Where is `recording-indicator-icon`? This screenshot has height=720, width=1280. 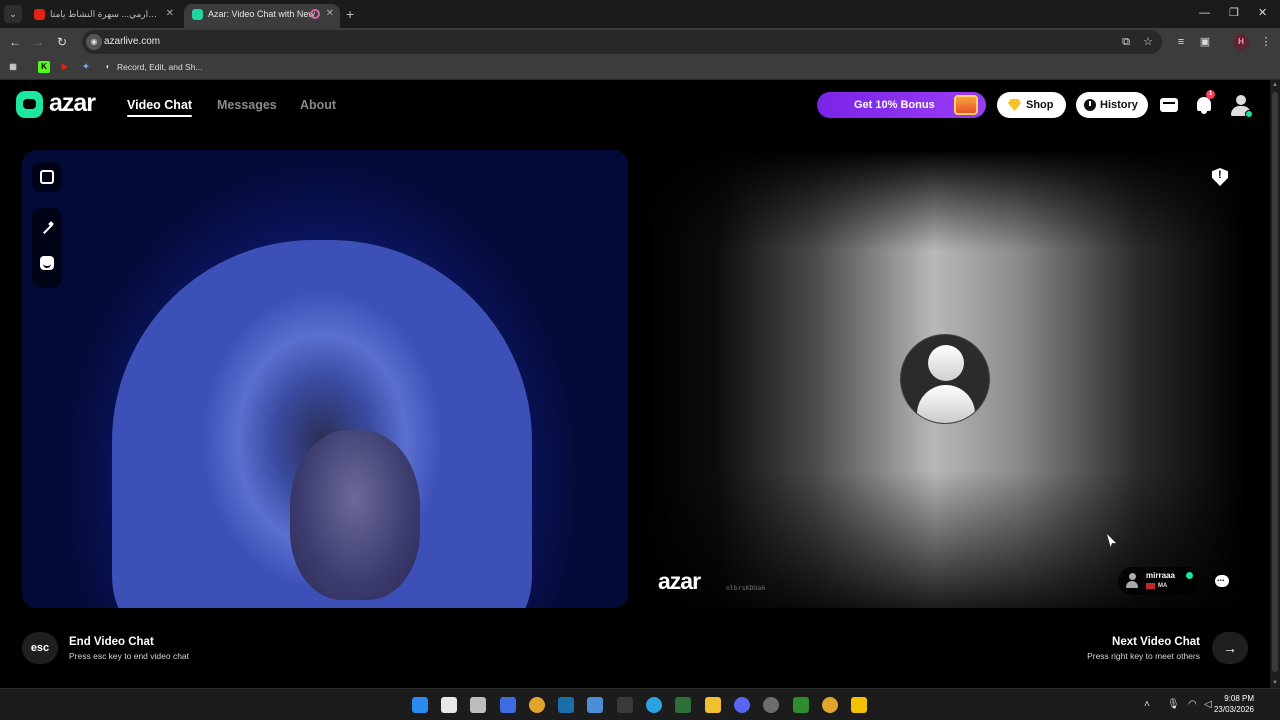
recording-indicator-icon is located at coordinates (315, 14).